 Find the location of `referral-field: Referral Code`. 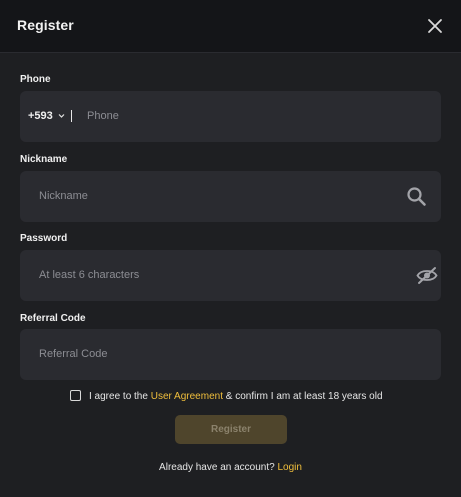

referral-field: Referral Code is located at coordinates (230, 354).